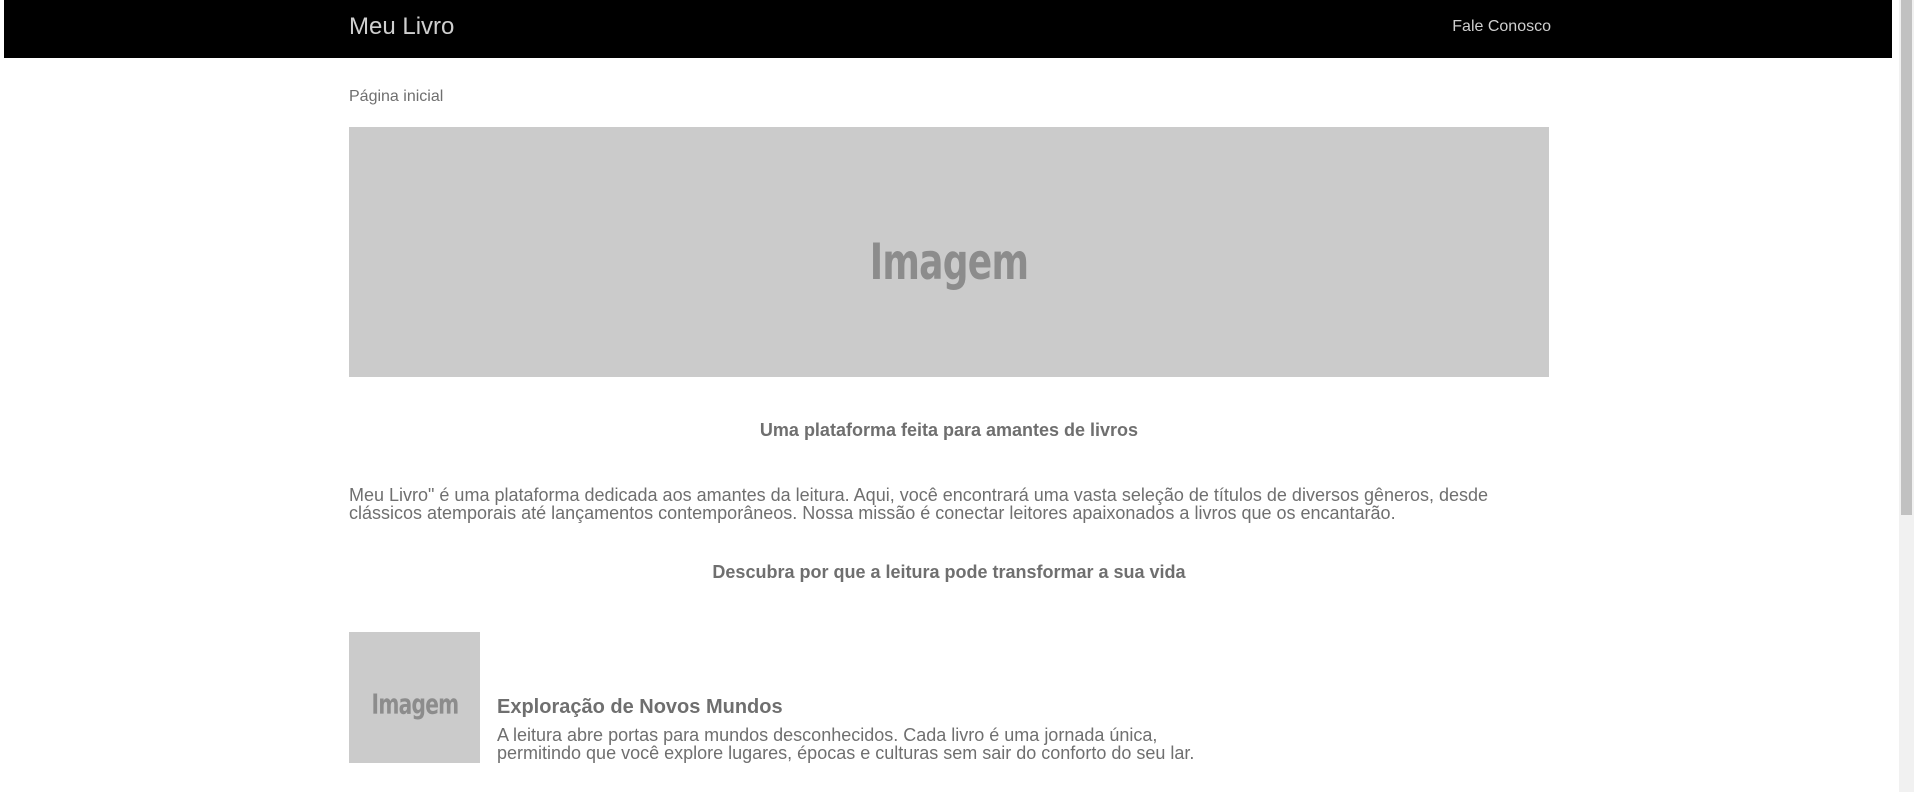  I want to click on scrollbar-thumb, so click(1906, 257).